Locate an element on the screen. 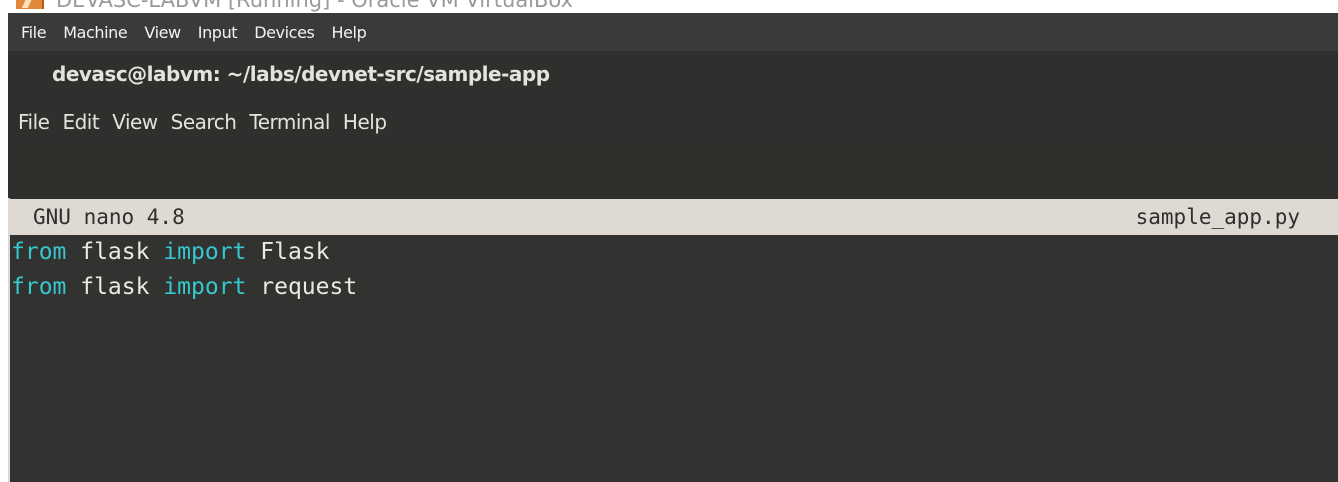 Image resolution: width=1338 pixels, height=482 pixels. terminal-menu-help: Help is located at coordinates (365, 122).